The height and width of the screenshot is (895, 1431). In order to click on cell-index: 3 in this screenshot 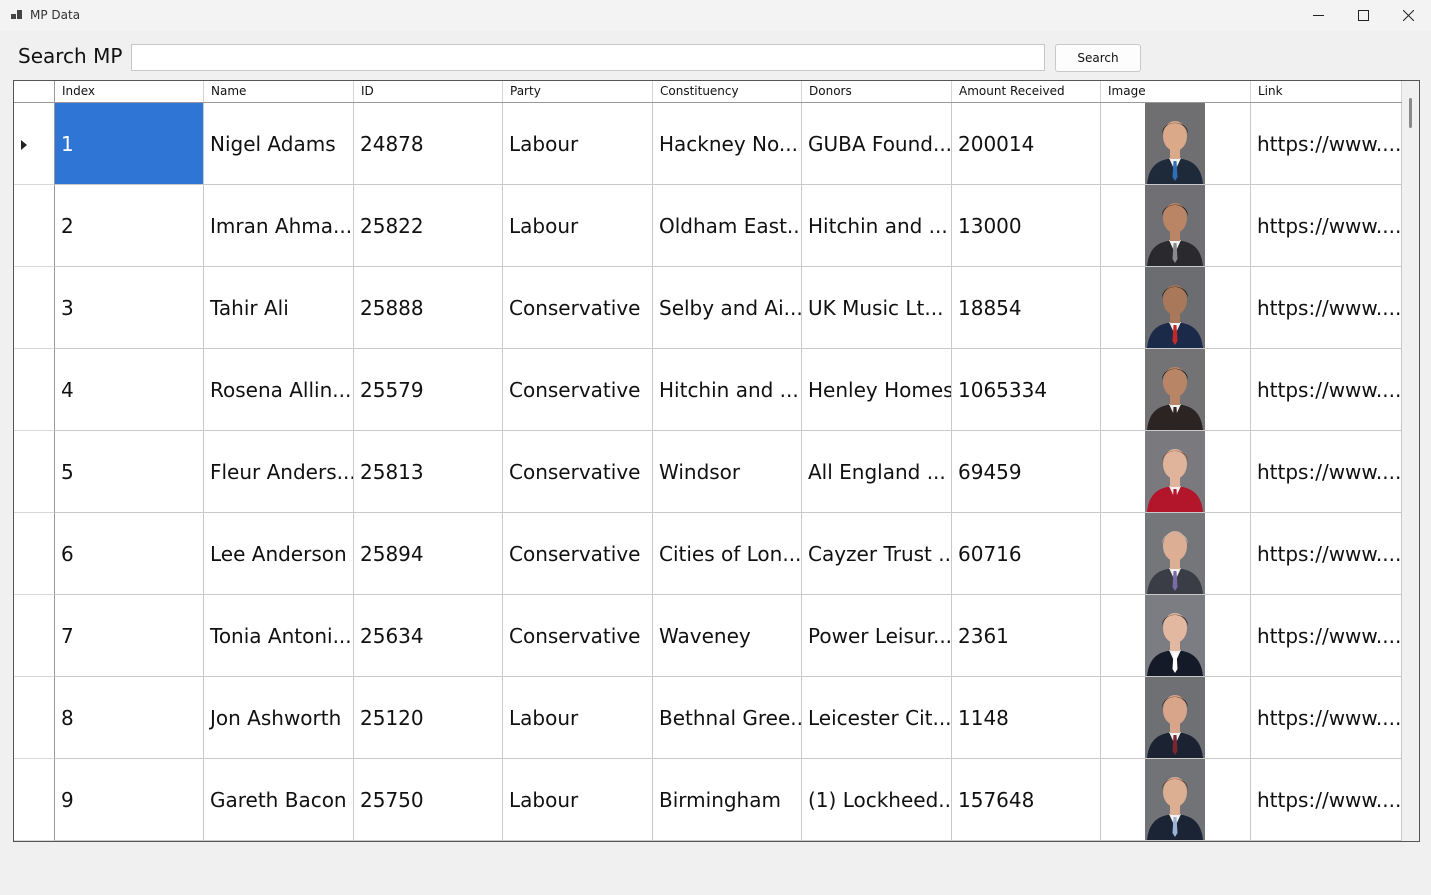, I will do `click(129, 308)`.